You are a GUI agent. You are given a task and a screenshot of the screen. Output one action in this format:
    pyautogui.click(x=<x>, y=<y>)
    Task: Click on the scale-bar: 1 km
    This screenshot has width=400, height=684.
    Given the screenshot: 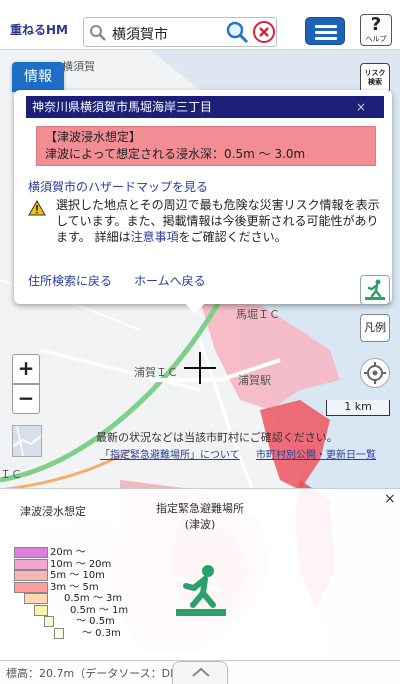 What is the action you would take?
    pyautogui.click(x=358, y=408)
    